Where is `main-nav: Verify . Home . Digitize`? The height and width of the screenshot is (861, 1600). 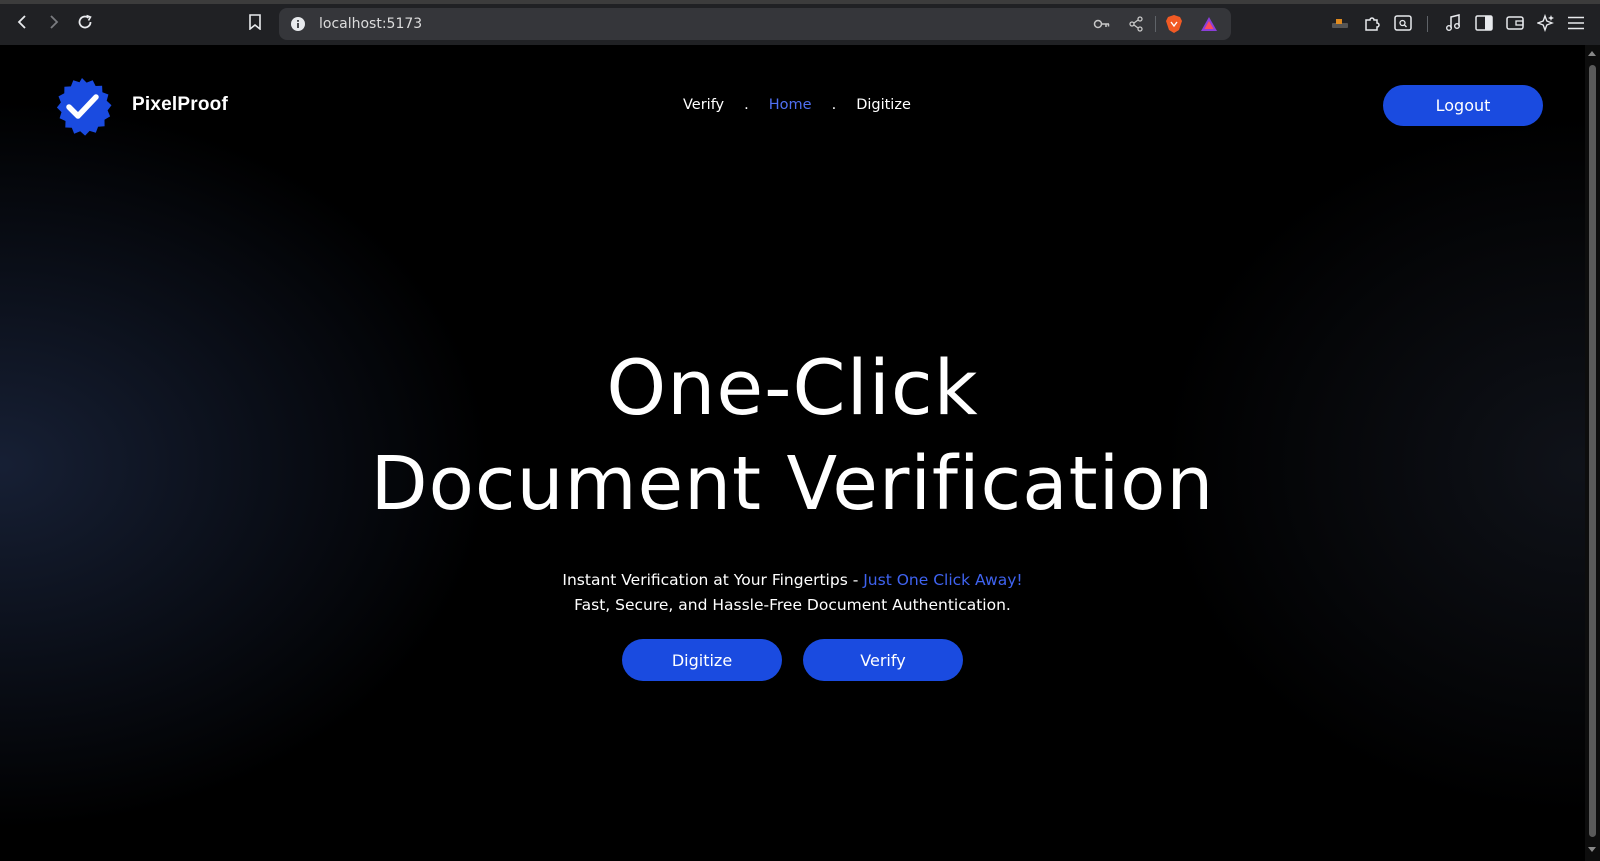 main-nav: Verify . Home . Digitize is located at coordinates (797, 105).